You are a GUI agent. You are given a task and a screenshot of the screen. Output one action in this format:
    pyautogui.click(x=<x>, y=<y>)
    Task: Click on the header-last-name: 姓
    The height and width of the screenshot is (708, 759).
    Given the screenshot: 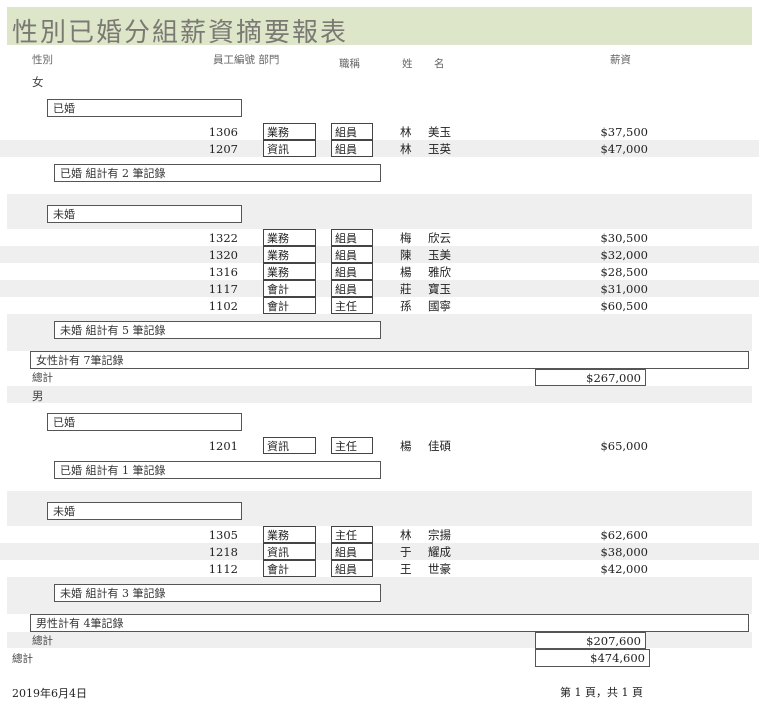 What is the action you would take?
    pyautogui.click(x=407, y=64)
    